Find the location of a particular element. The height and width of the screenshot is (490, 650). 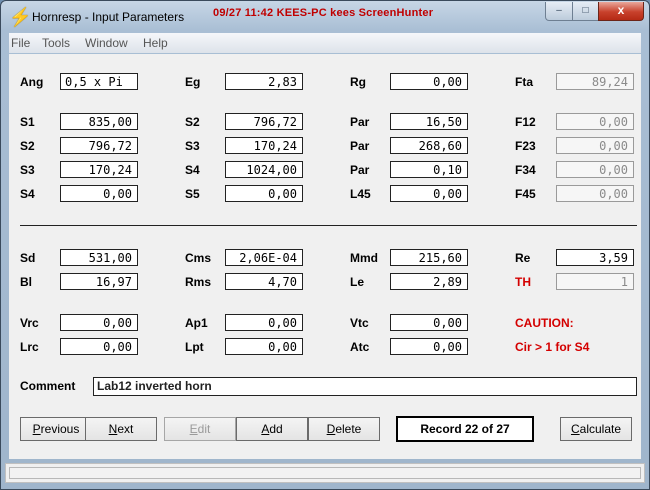

menu-window: Window is located at coordinates (106, 43).